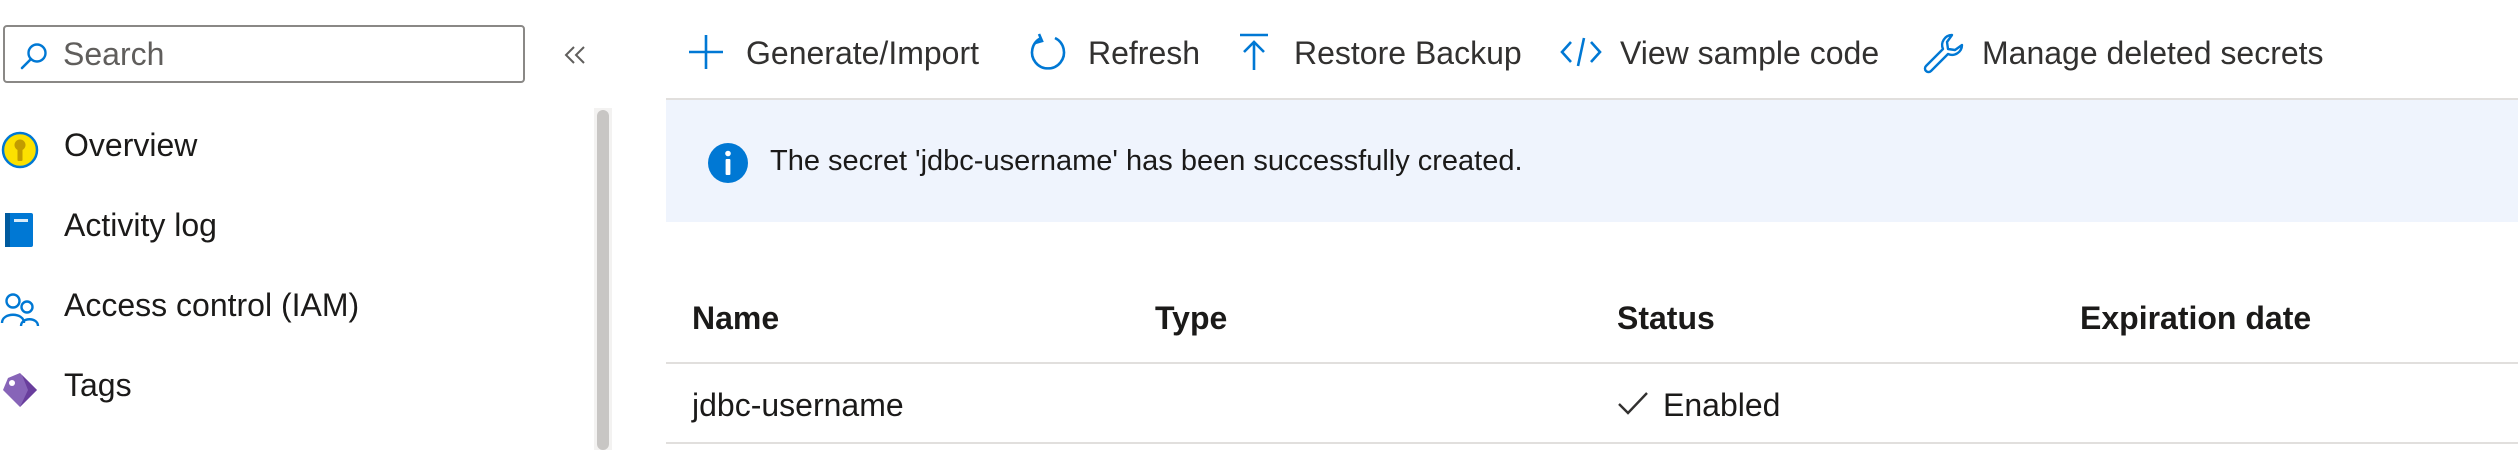 The height and width of the screenshot is (450, 2518). Describe the element at coordinates (1666, 318) in the screenshot. I see `column-header-status: Status` at that location.